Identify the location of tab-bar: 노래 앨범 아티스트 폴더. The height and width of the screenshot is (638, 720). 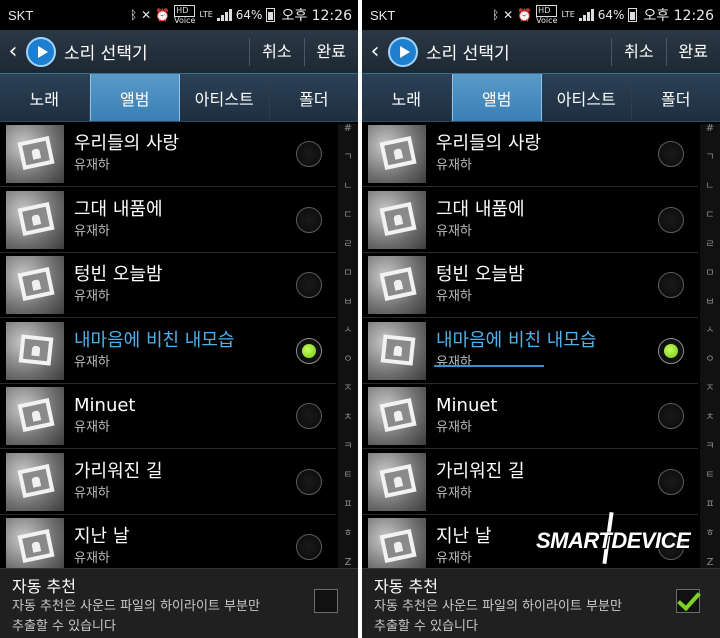
(541, 98).